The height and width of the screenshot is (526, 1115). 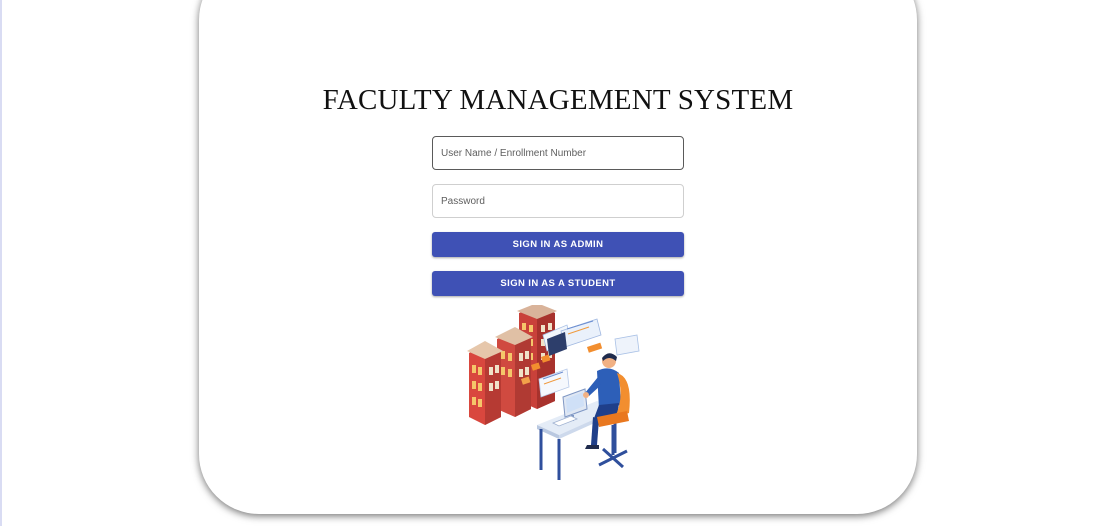 What do you see at coordinates (553, 391) in the screenshot?
I see `building-and-computer-icon` at bounding box center [553, 391].